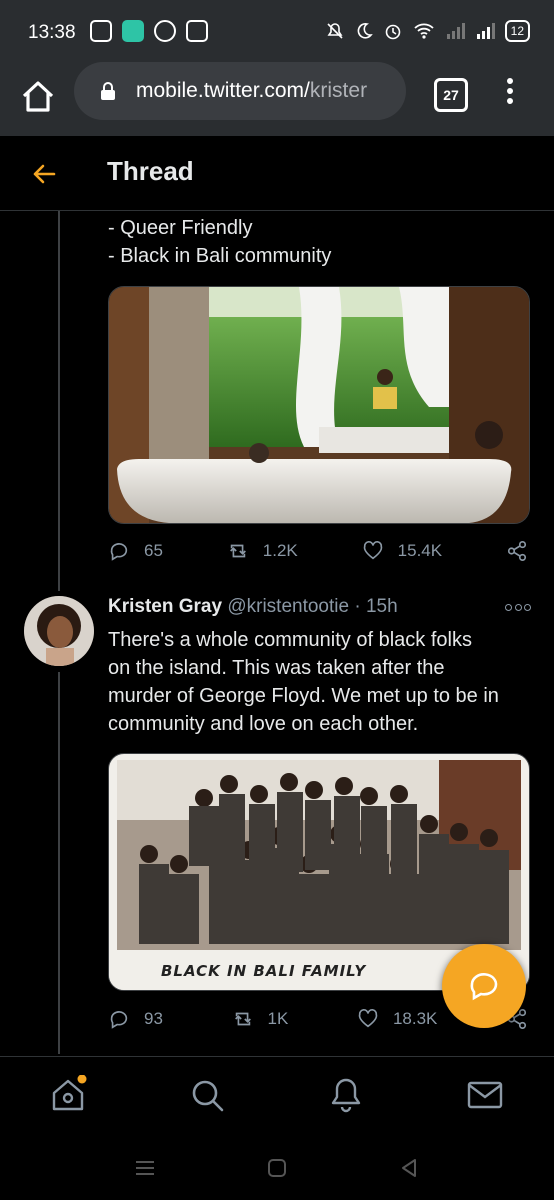 This screenshot has width=554, height=1200. What do you see at coordinates (223, 90) in the screenshot?
I see `url-host: mobile.twitter.com/` at bounding box center [223, 90].